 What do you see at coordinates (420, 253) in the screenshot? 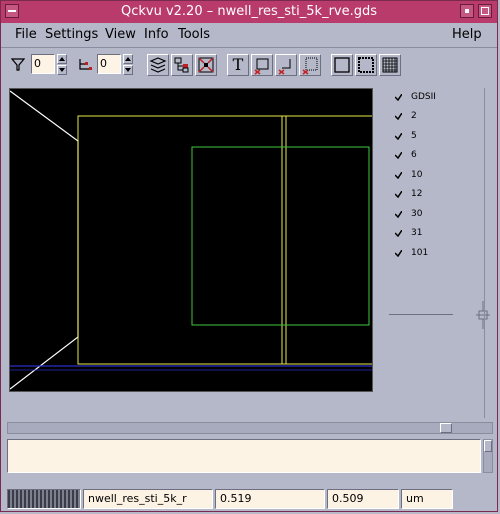
I see `layer-label: 101` at bounding box center [420, 253].